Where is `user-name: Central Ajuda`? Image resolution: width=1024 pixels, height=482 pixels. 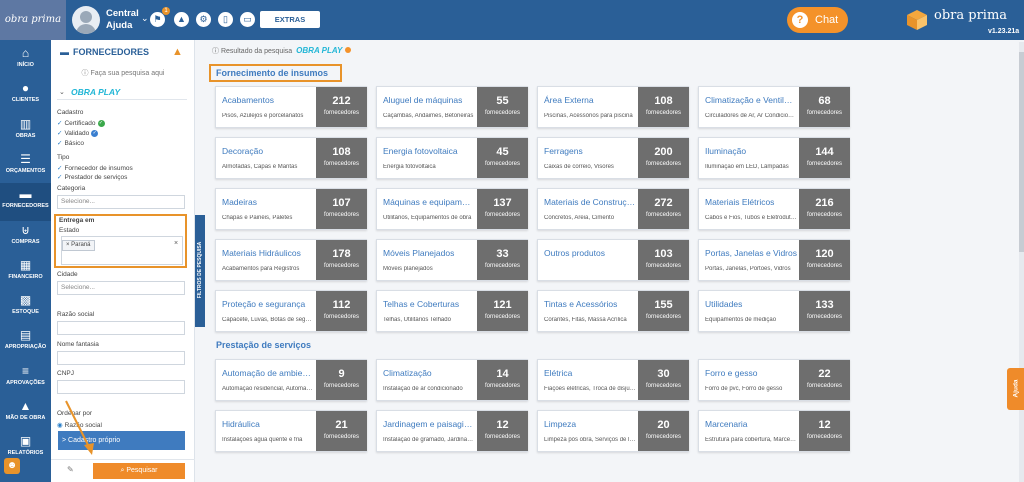 user-name: Central Ajuda is located at coordinates (122, 20).